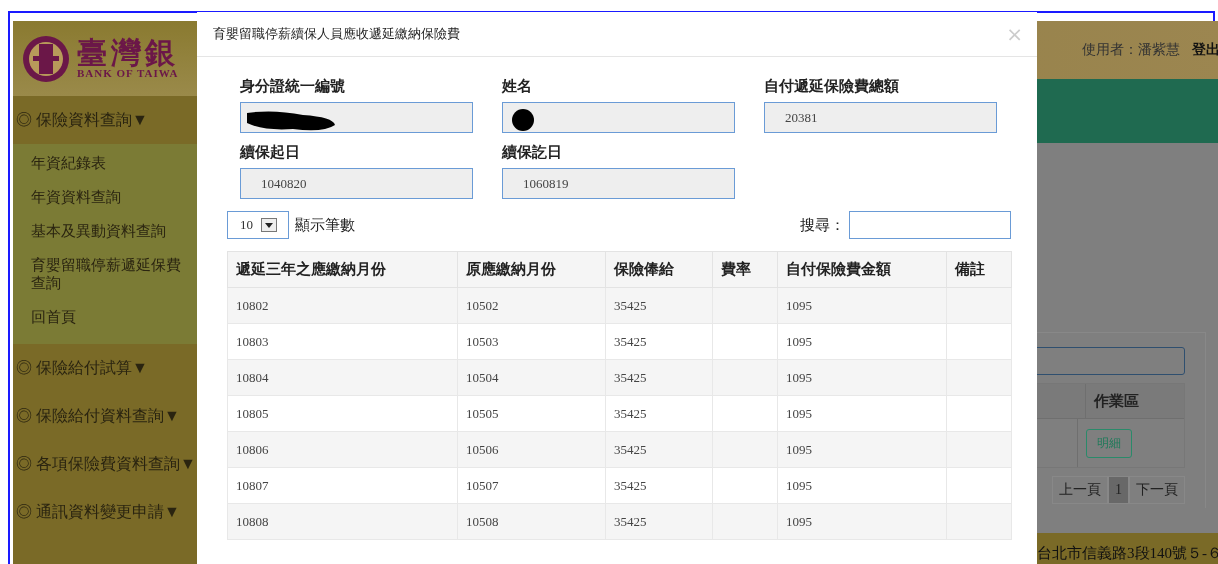 The height and width of the screenshot is (564, 1218). Describe the element at coordinates (325, 225) in the screenshot. I see `page-size-label: 顯示筆數` at that location.